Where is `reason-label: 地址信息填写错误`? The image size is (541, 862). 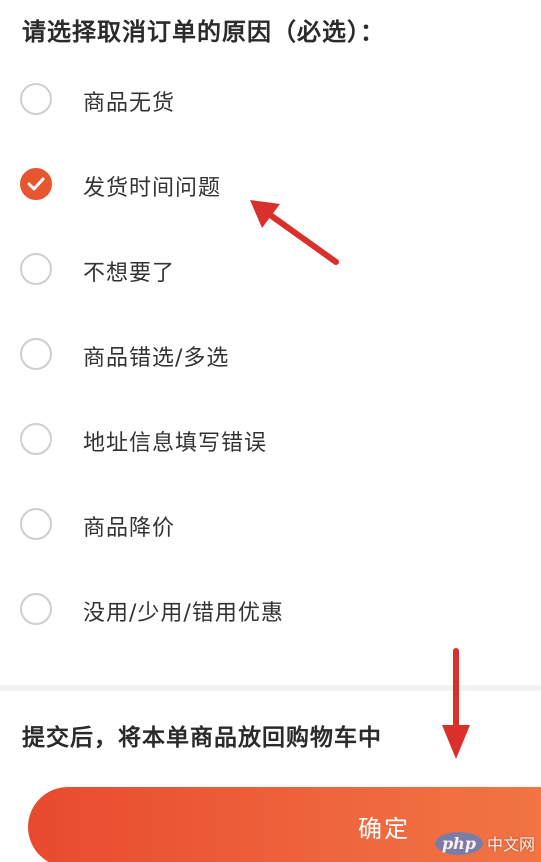
reason-label: 地址信息填写错误 is located at coordinates (175, 443).